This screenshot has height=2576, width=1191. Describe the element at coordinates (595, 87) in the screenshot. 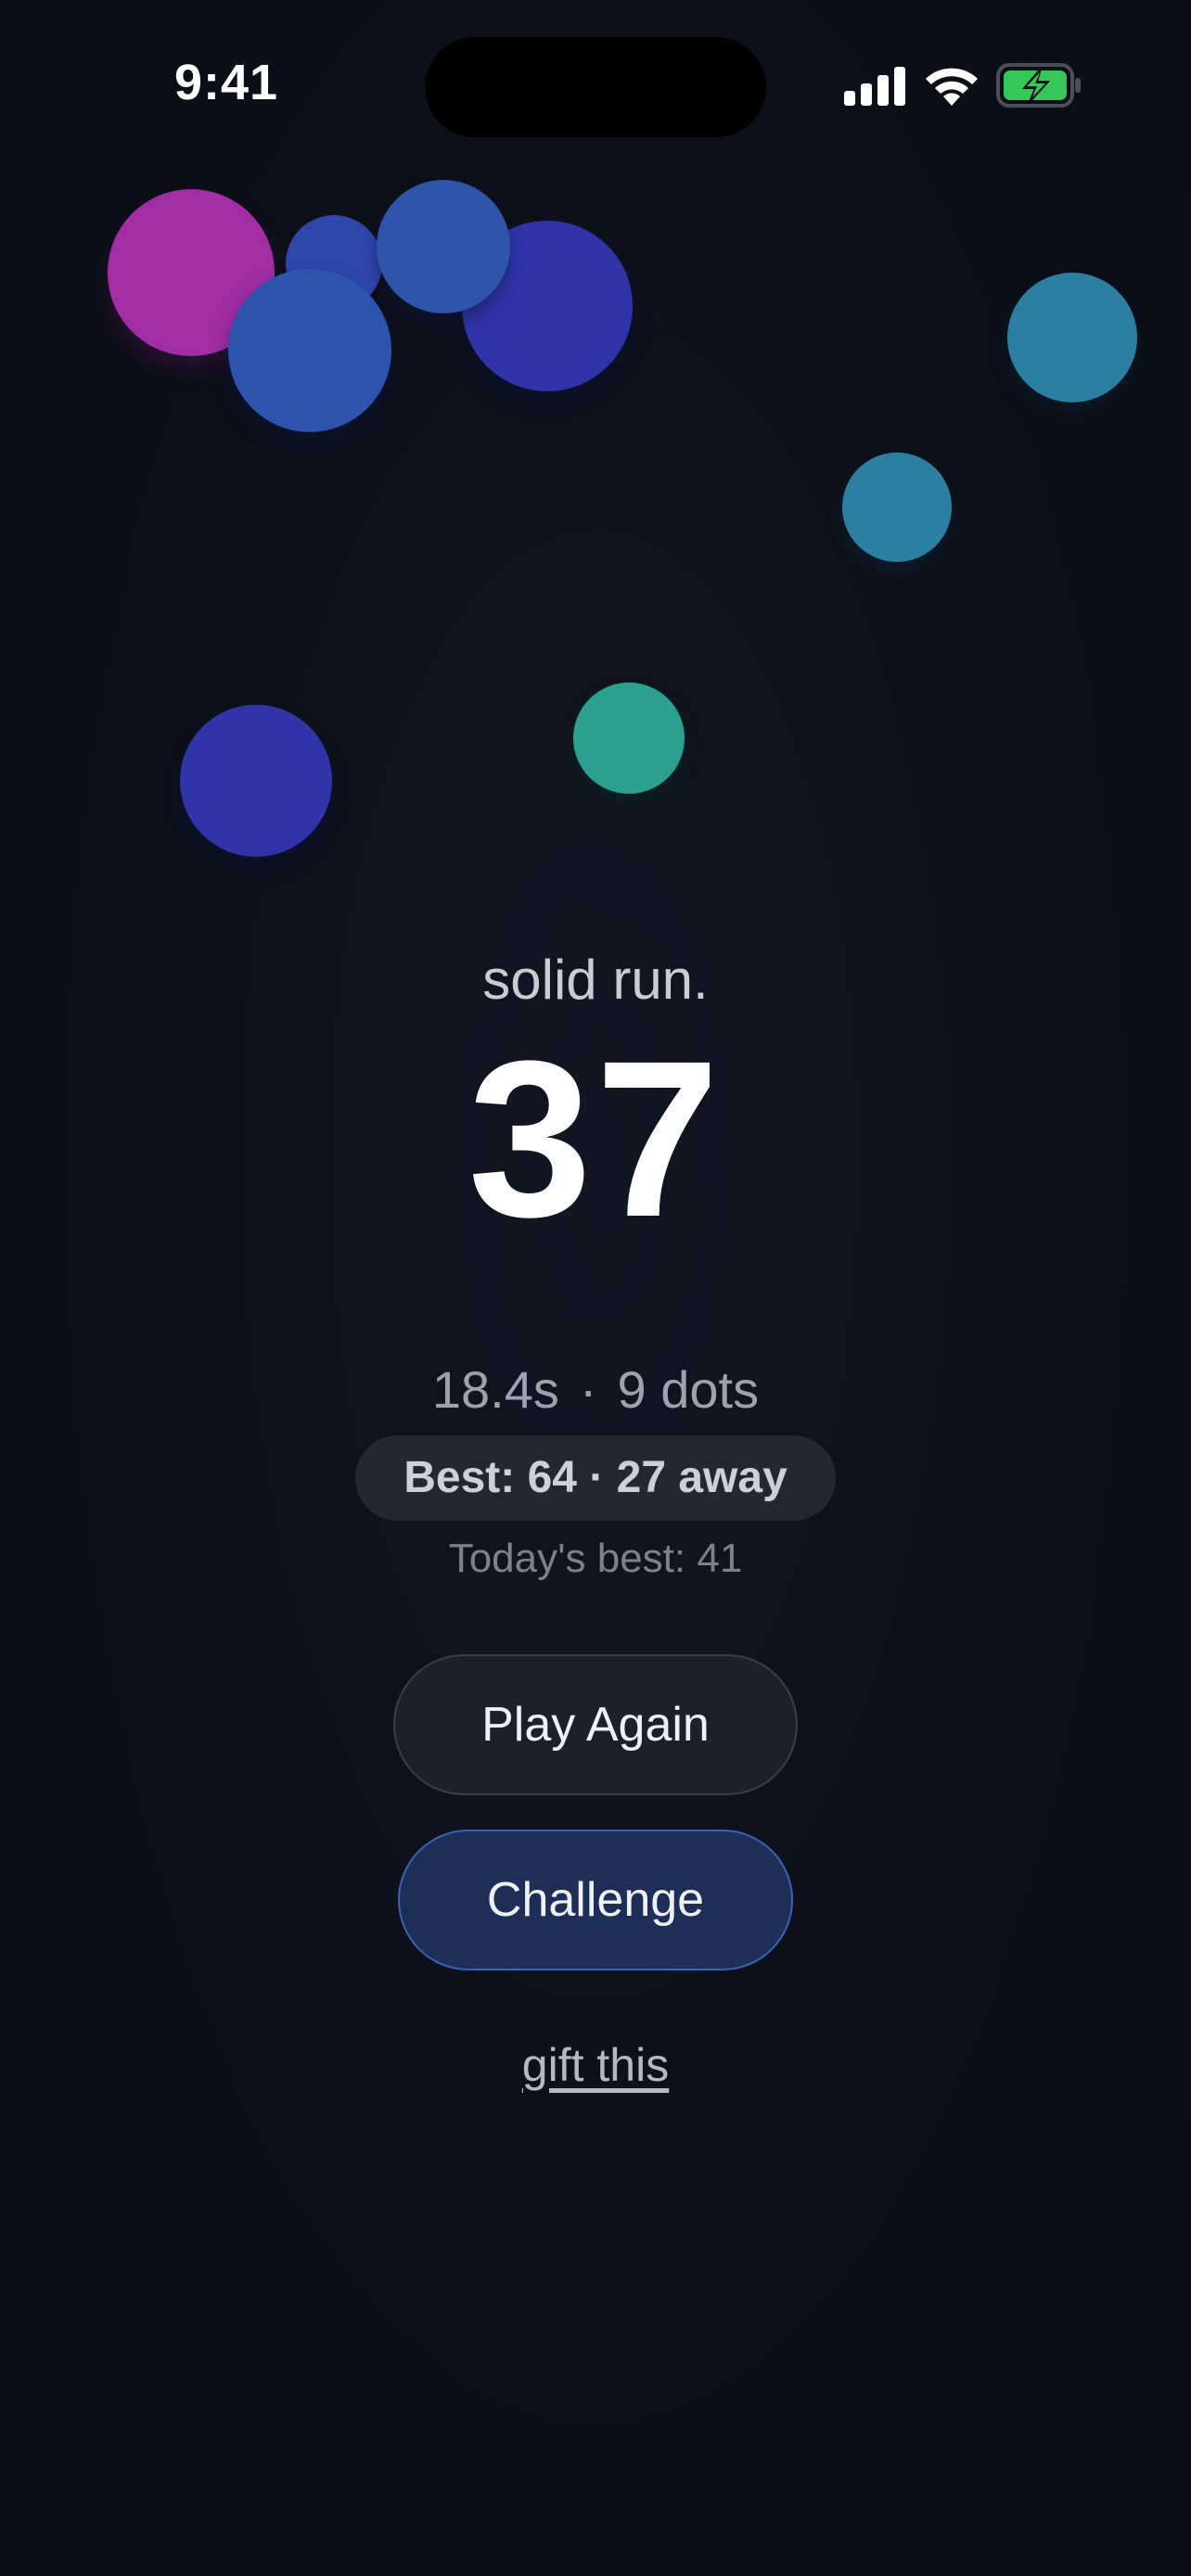

I see `dynamic-island` at that location.